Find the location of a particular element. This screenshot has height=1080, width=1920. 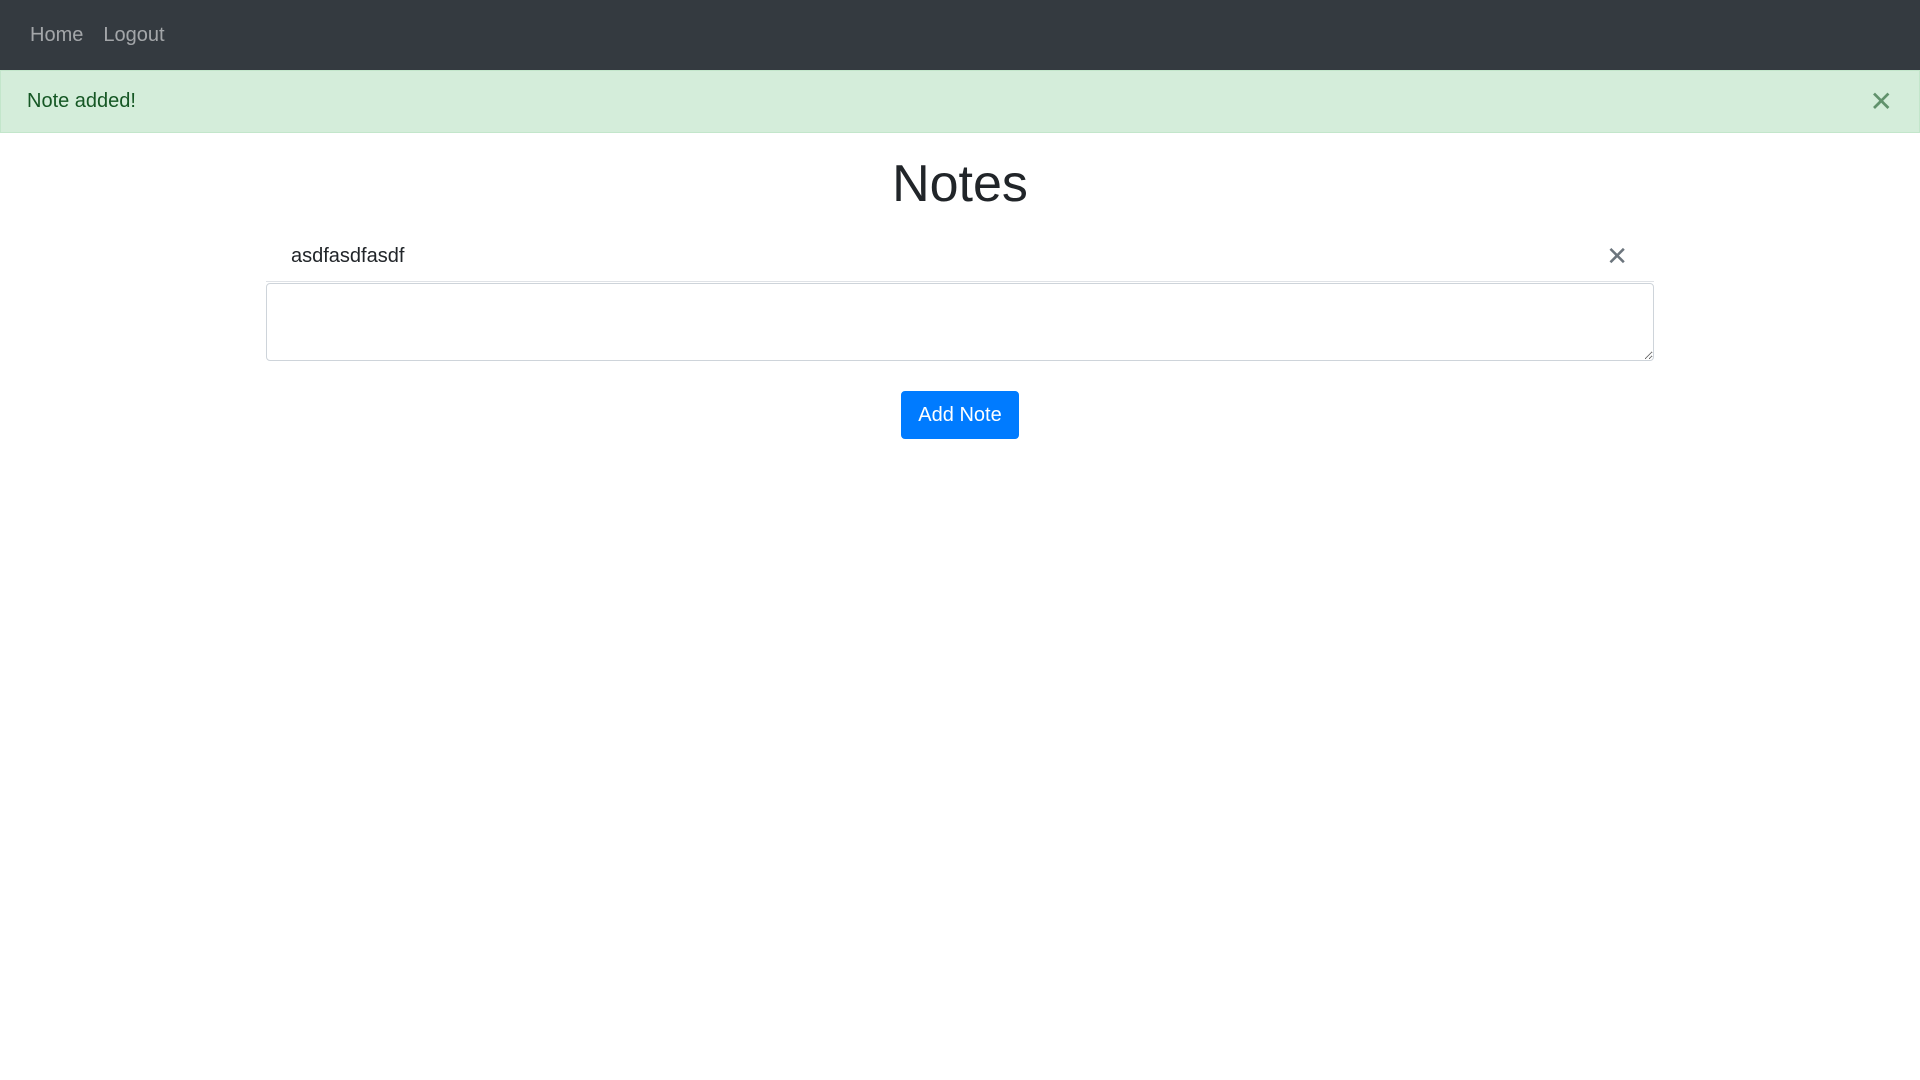

note-list: asdfasdfasdf ✕ is located at coordinates (960, 257).